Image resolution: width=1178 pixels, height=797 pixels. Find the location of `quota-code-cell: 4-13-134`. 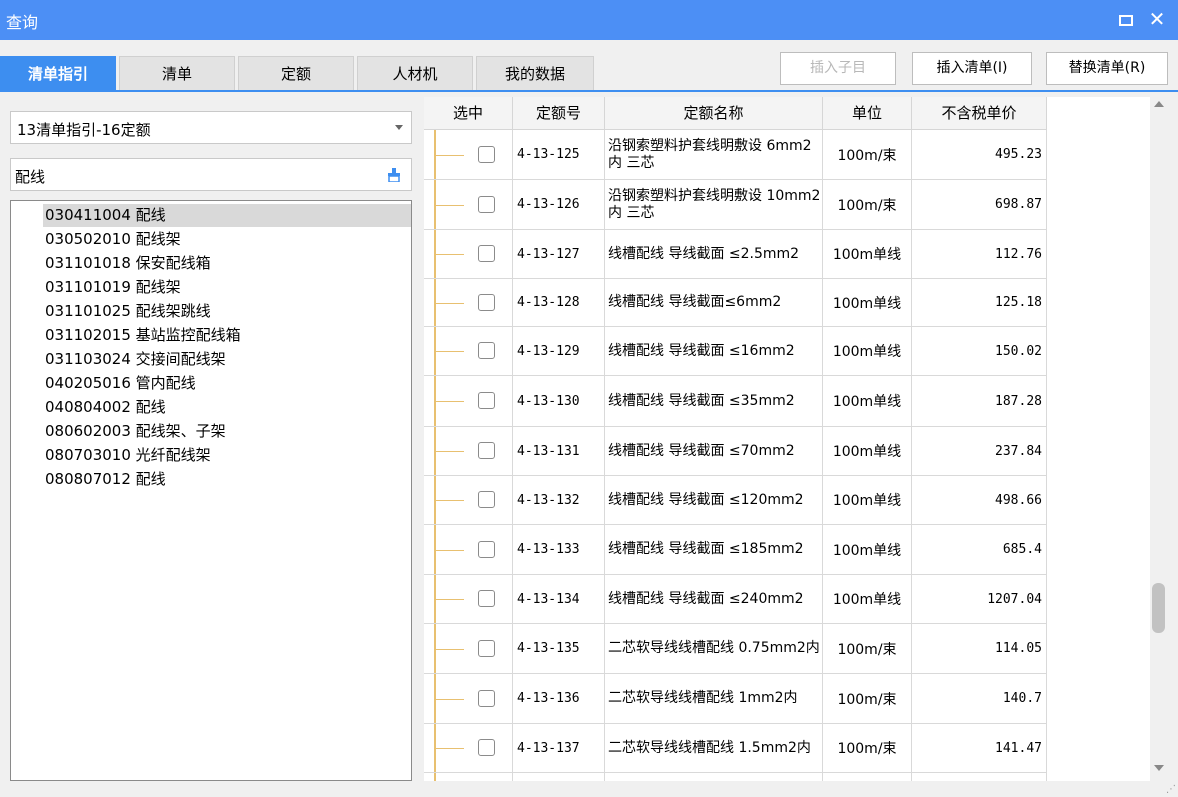

quota-code-cell: 4-13-134 is located at coordinates (559, 599).